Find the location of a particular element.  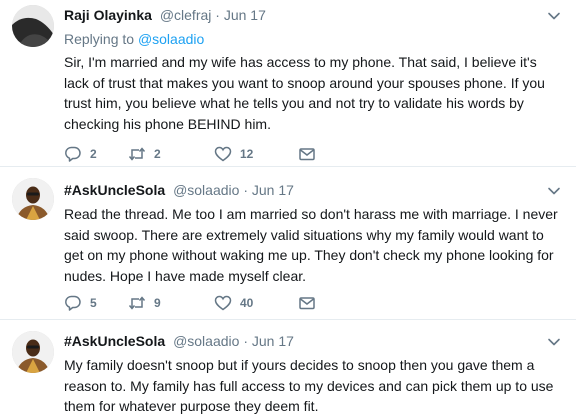

reply-button: 2 is located at coordinates (96, 154).